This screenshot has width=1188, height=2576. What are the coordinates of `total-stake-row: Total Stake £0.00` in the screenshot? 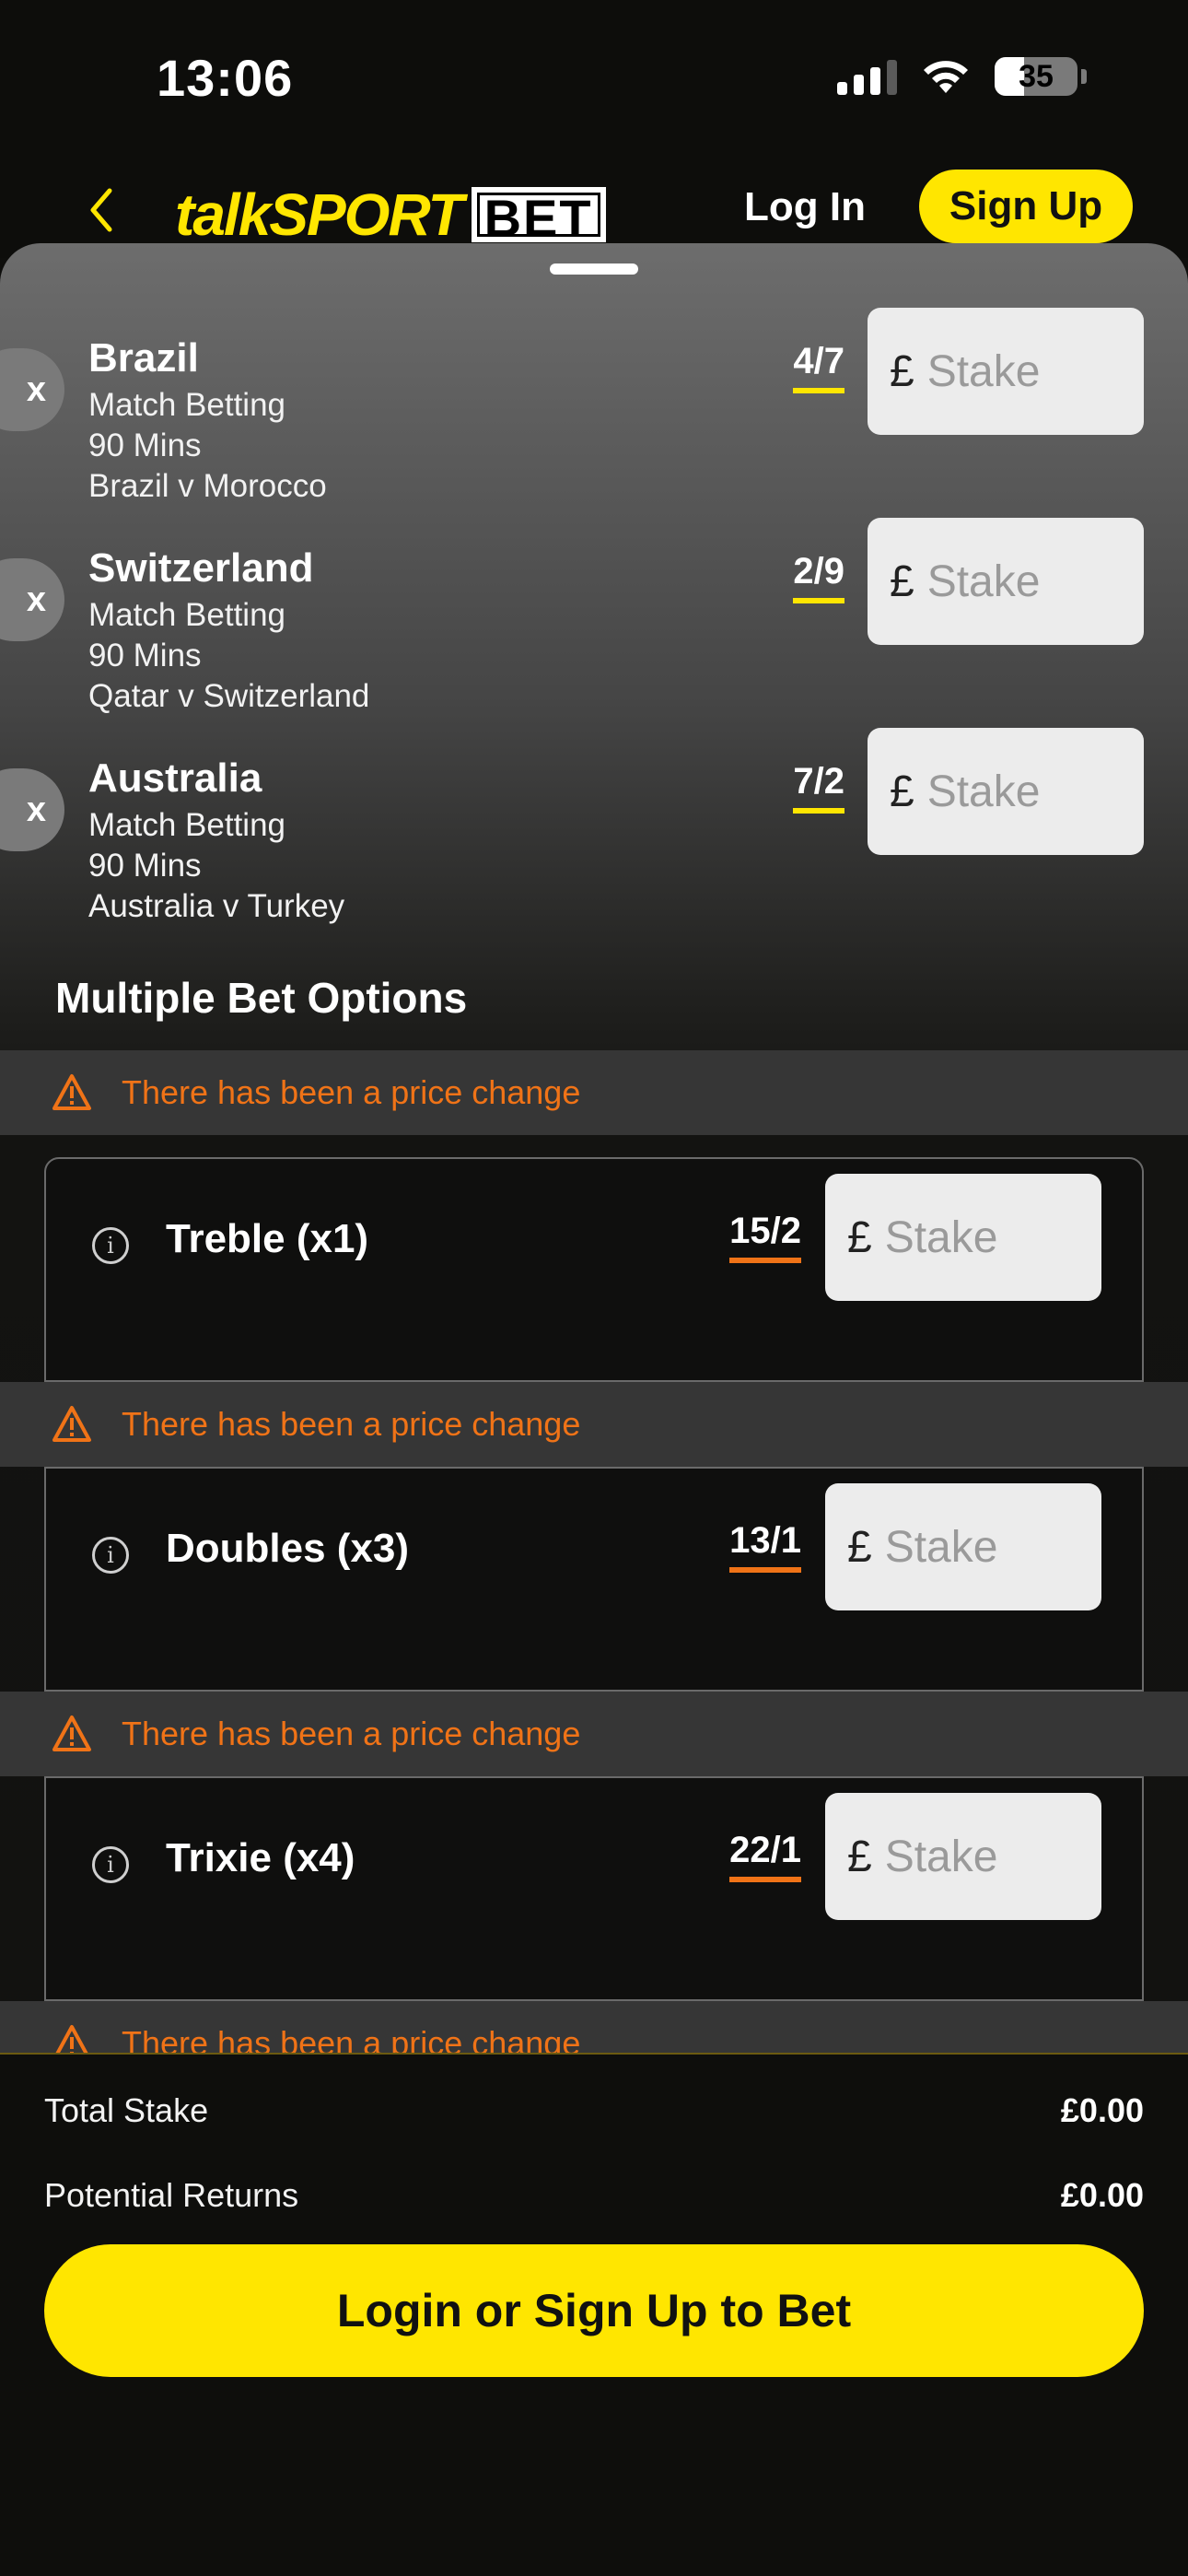 It's located at (594, 2110).